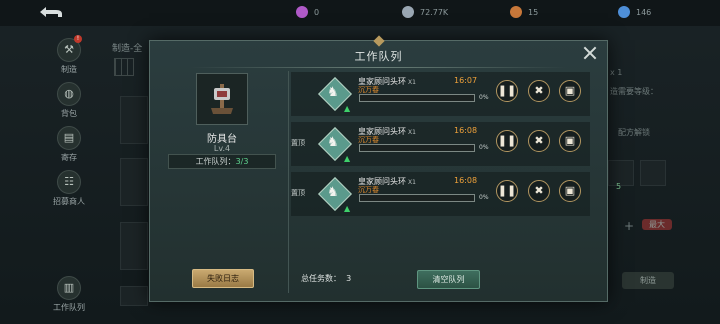  I want to click on panel-divider, so click(288, 182).